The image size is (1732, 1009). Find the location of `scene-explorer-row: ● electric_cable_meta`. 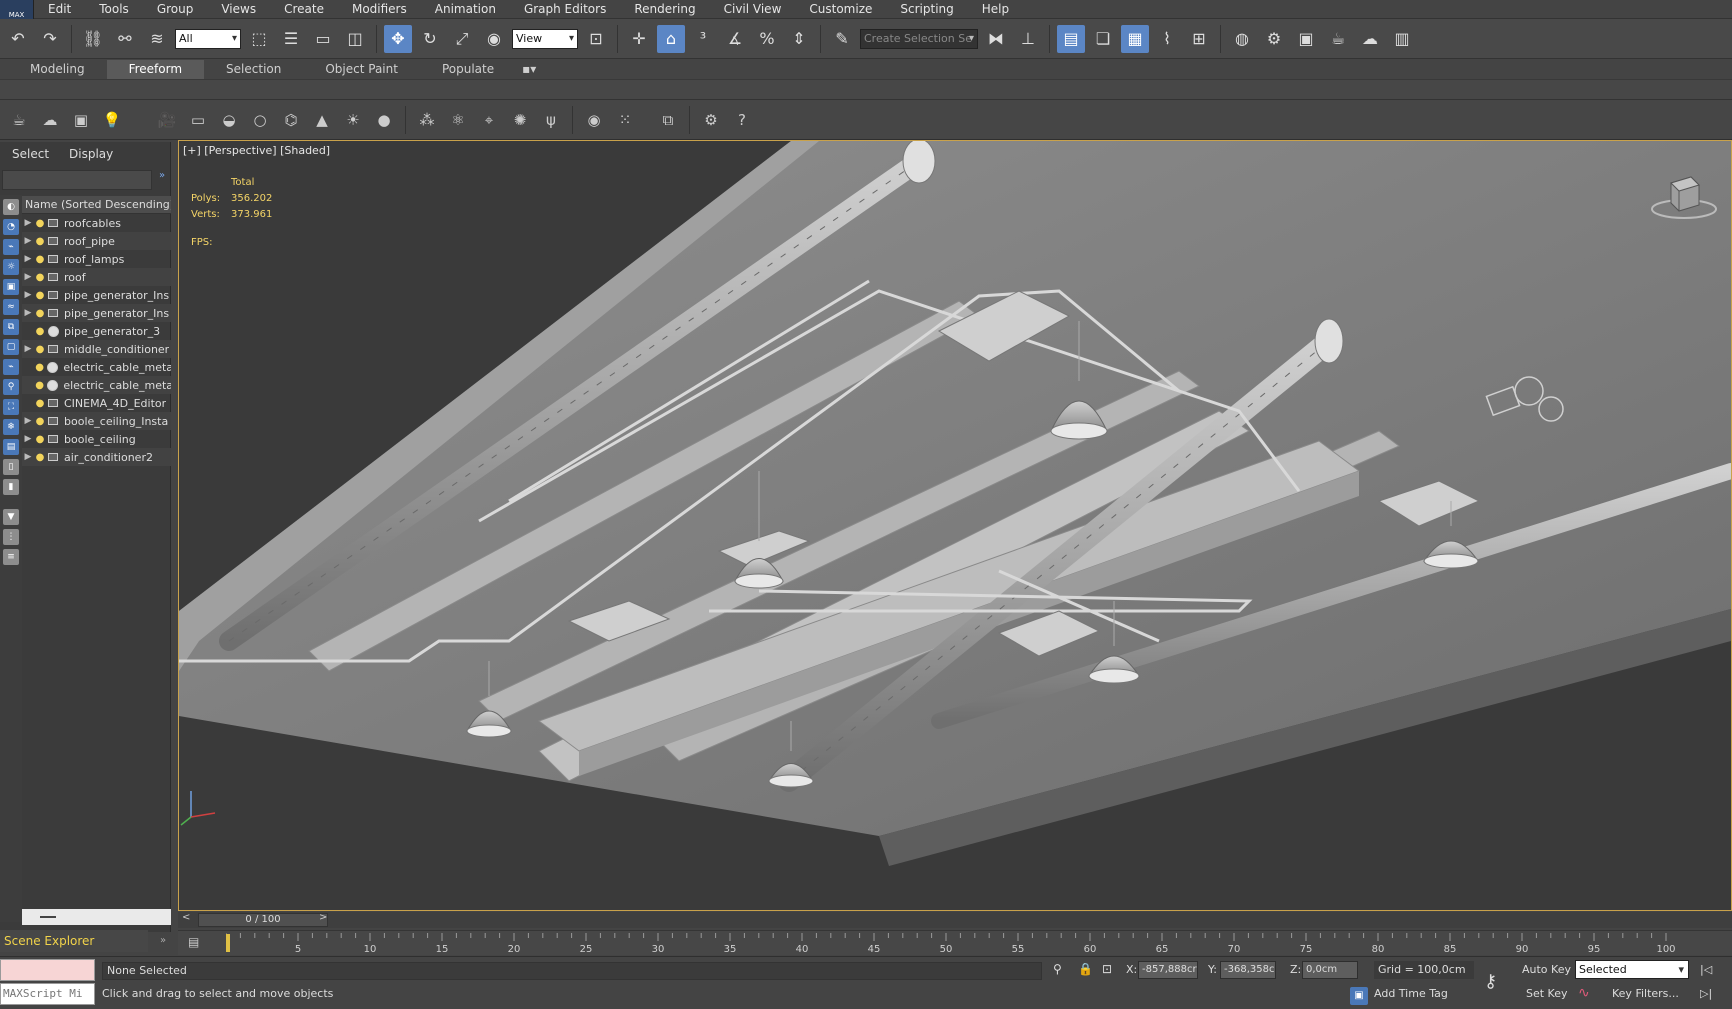

scene-explorer-row: ● electric_cable_meta is located at coordinates (96, 367).